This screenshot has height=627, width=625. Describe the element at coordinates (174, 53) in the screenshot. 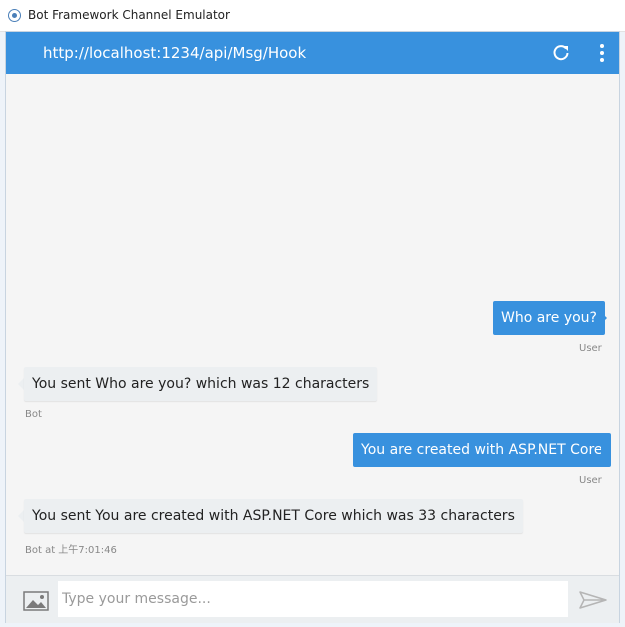

I see `endpoint-url: http://localhost:1234/api/Msg/Hook` at that location.